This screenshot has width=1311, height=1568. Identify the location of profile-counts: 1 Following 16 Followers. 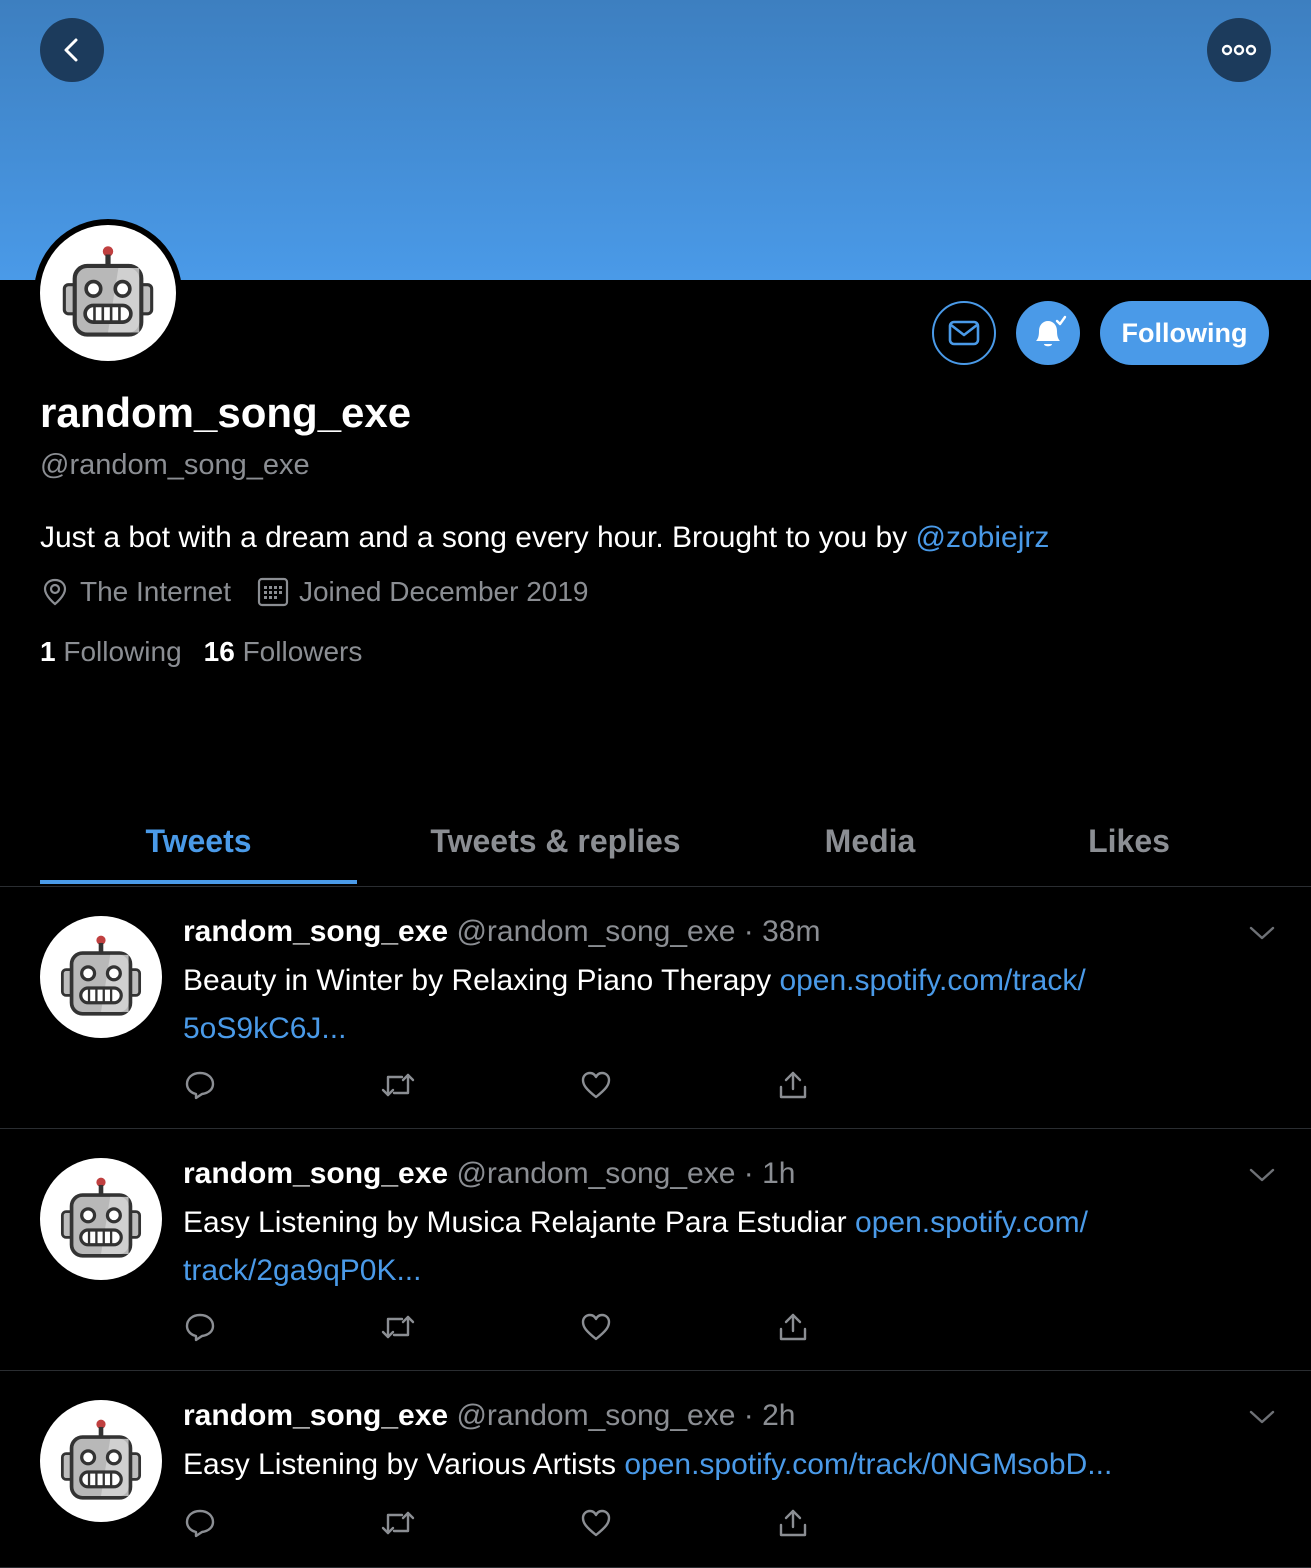
(201, 652).